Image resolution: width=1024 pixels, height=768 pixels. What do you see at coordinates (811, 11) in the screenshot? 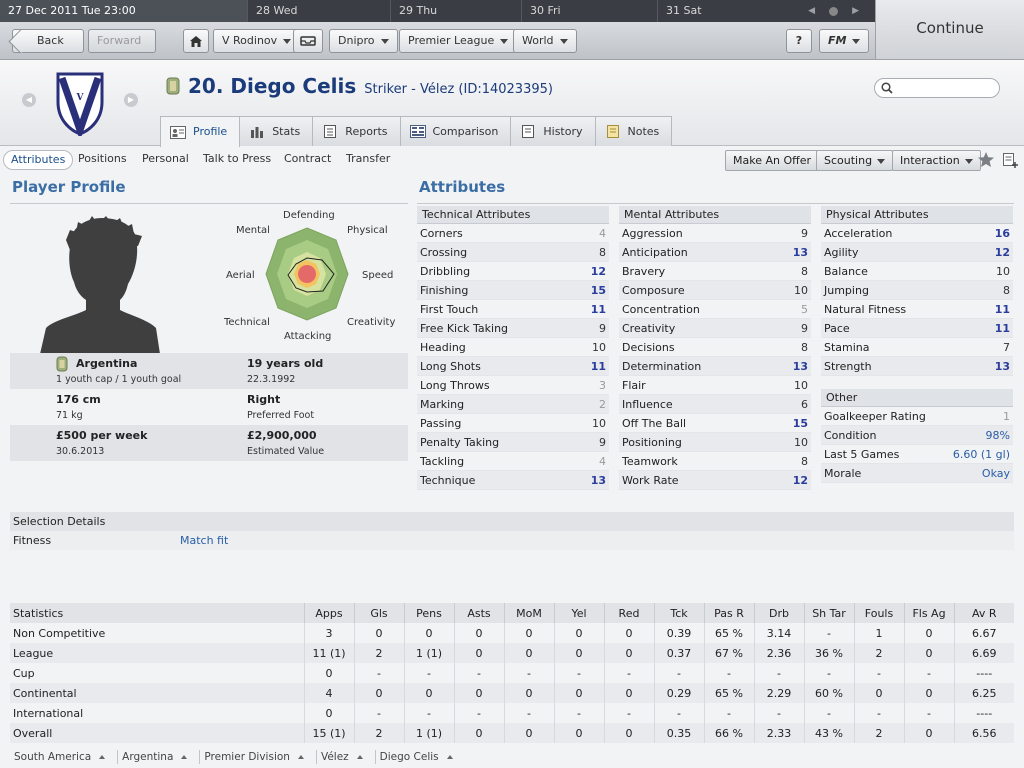
I see `prev-day-icon: ◀` at bounding box center [811, 11].